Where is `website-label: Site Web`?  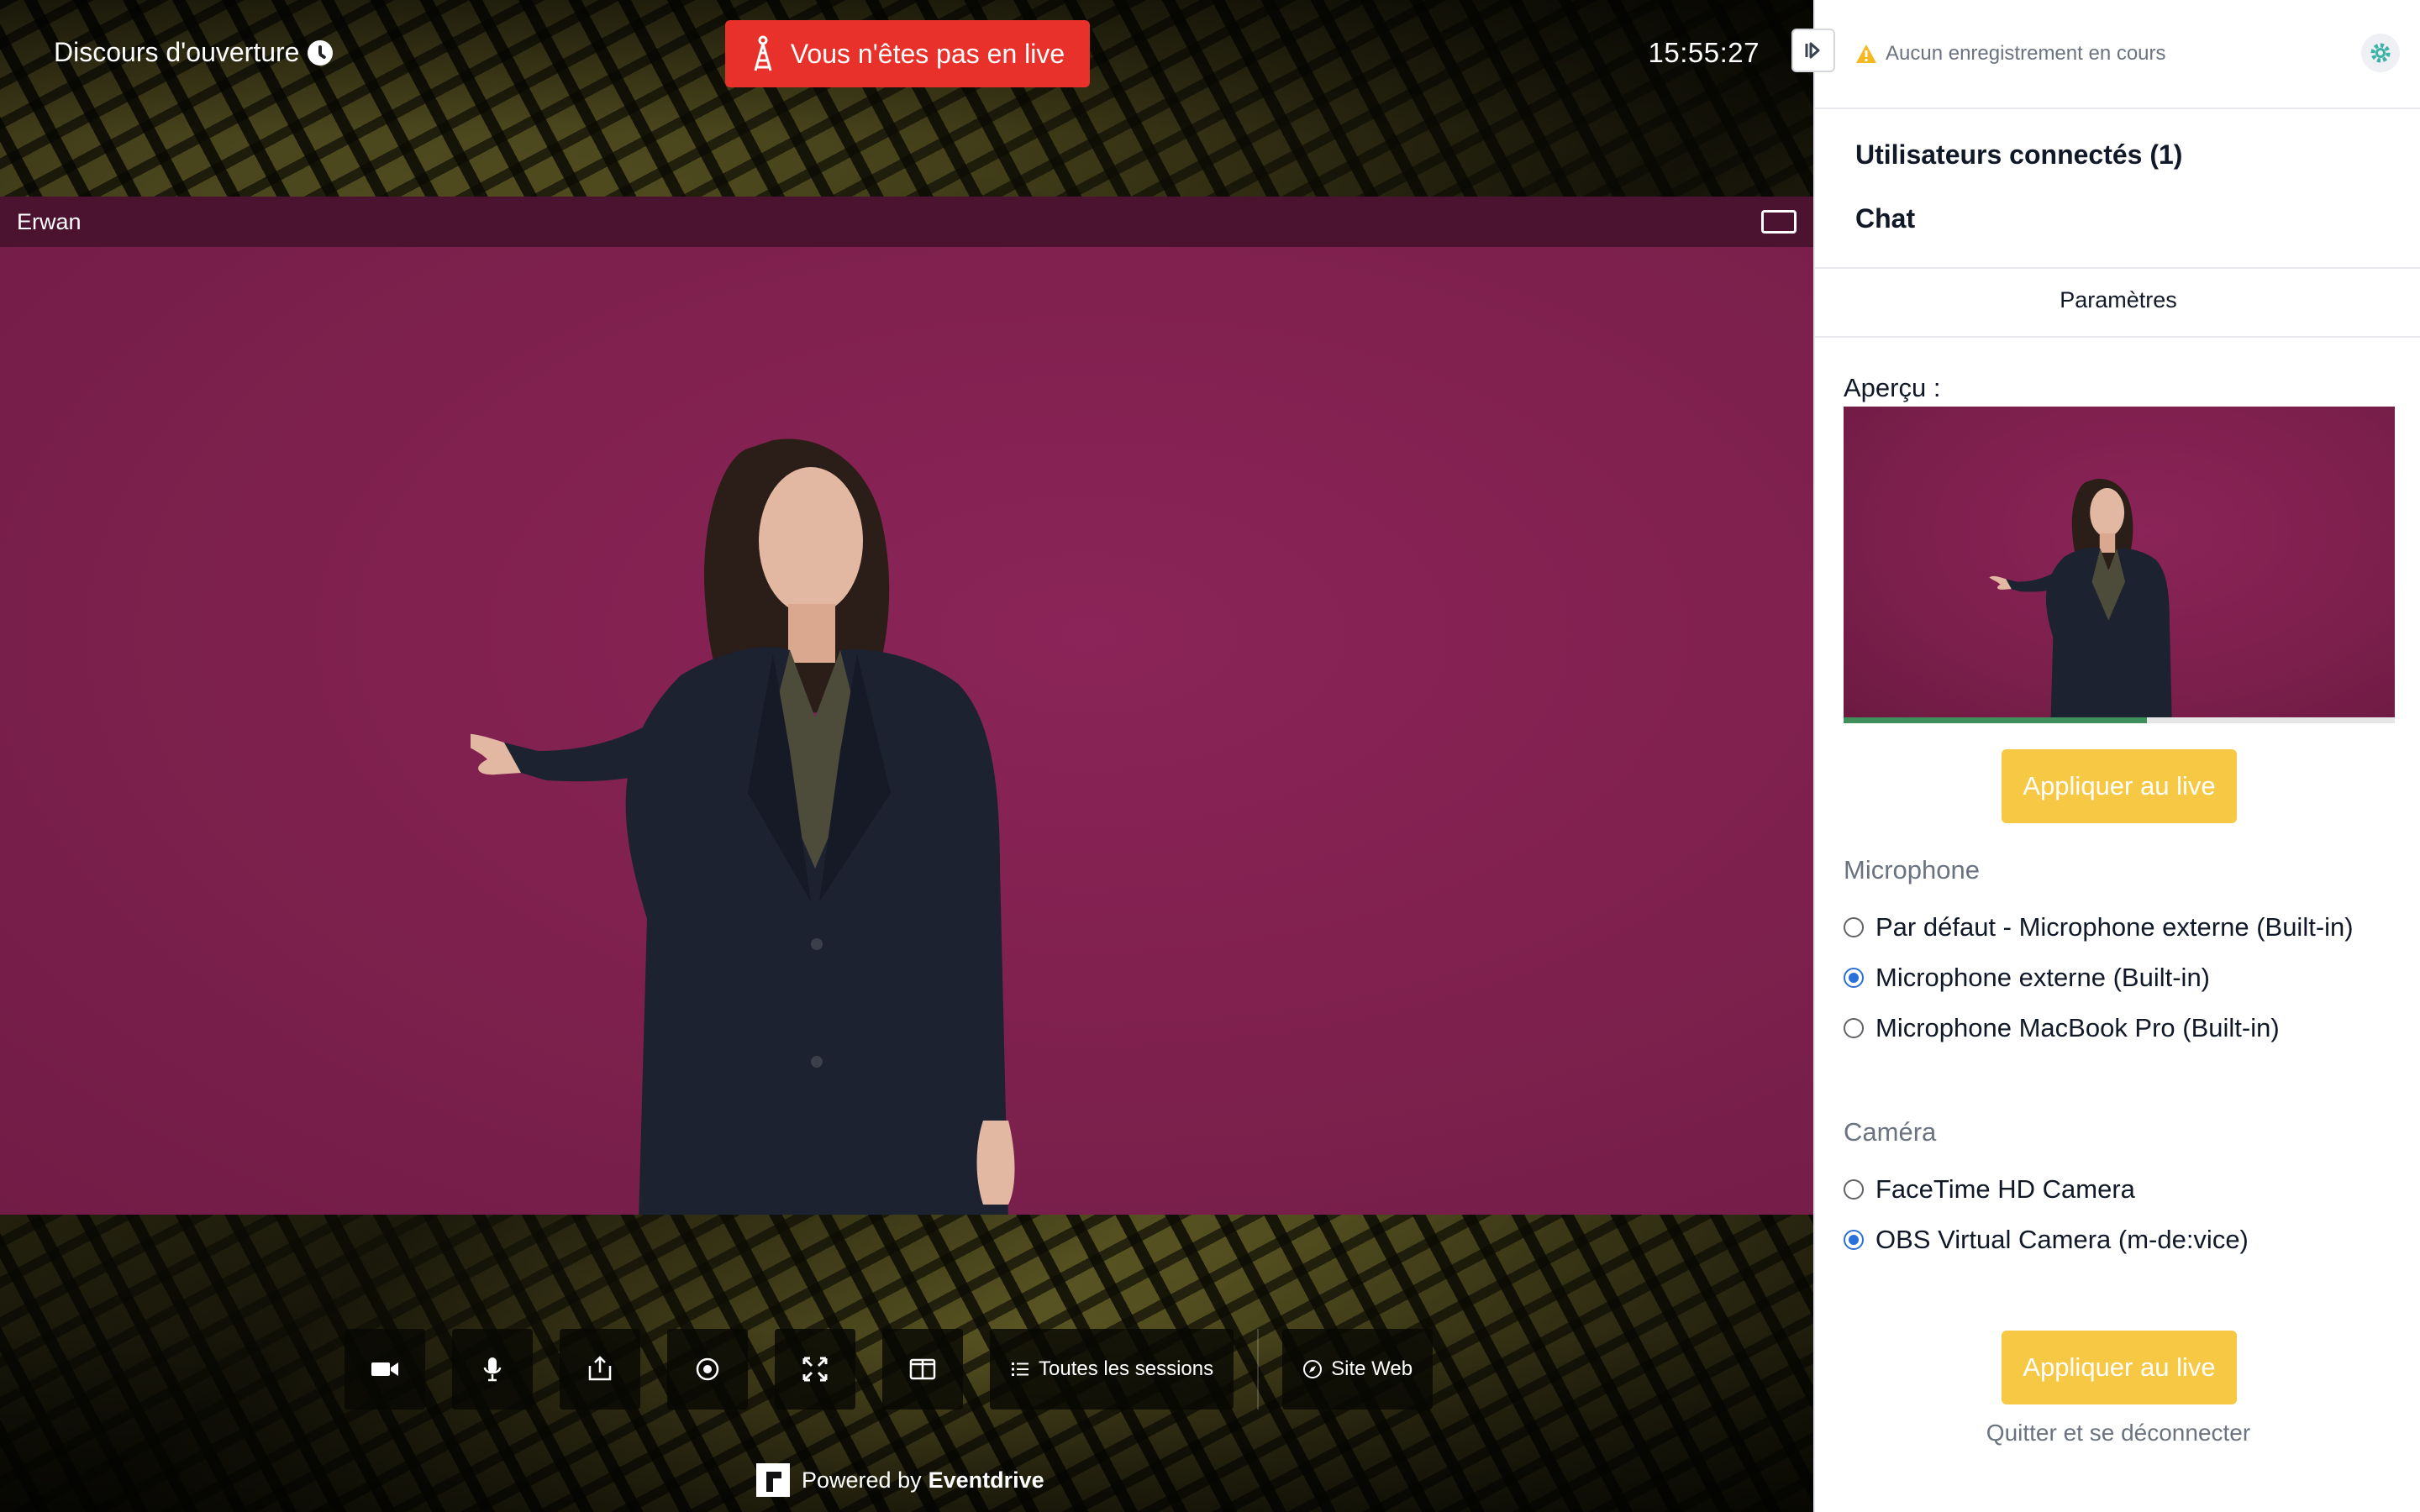 website-label: Site Web is located at coordinates (1372, 1368).